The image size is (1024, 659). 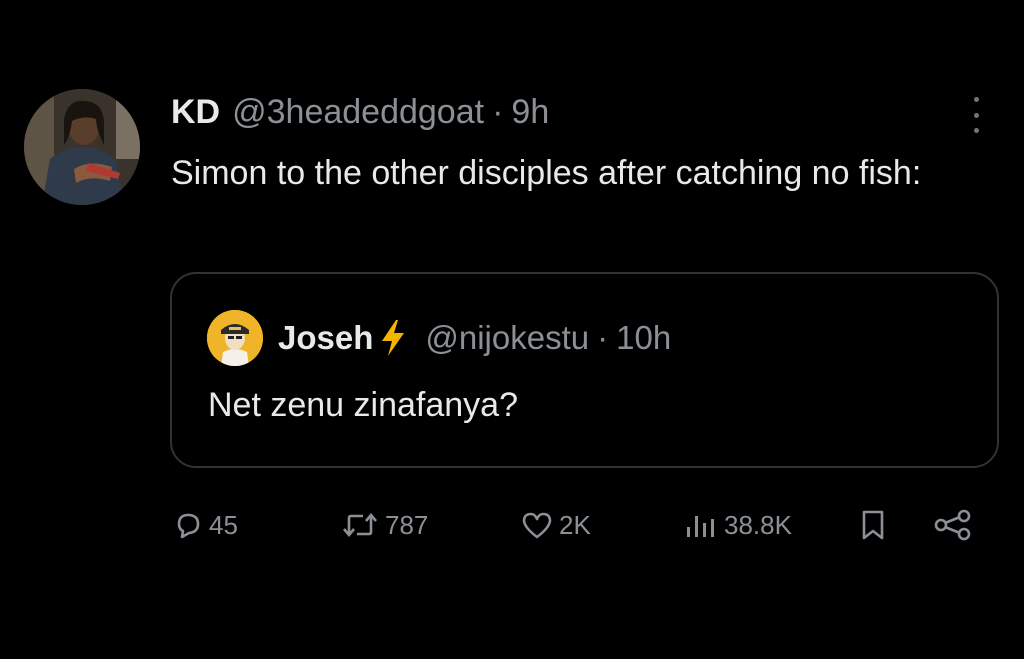 I want to click on user-handle: @3headeddgoat, so click(x=358, y=112).